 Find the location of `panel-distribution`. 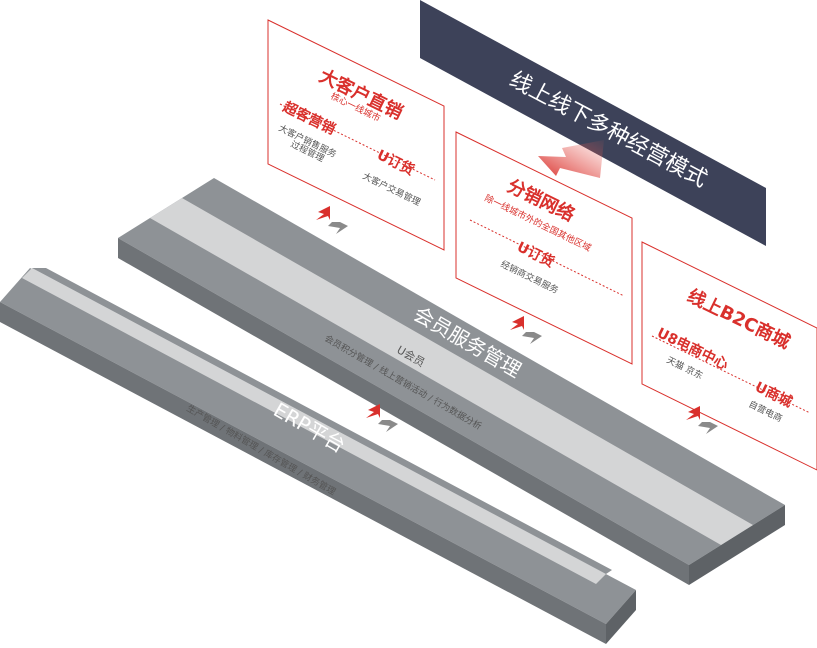

panel-distribution is located at coordinates (544, 248).